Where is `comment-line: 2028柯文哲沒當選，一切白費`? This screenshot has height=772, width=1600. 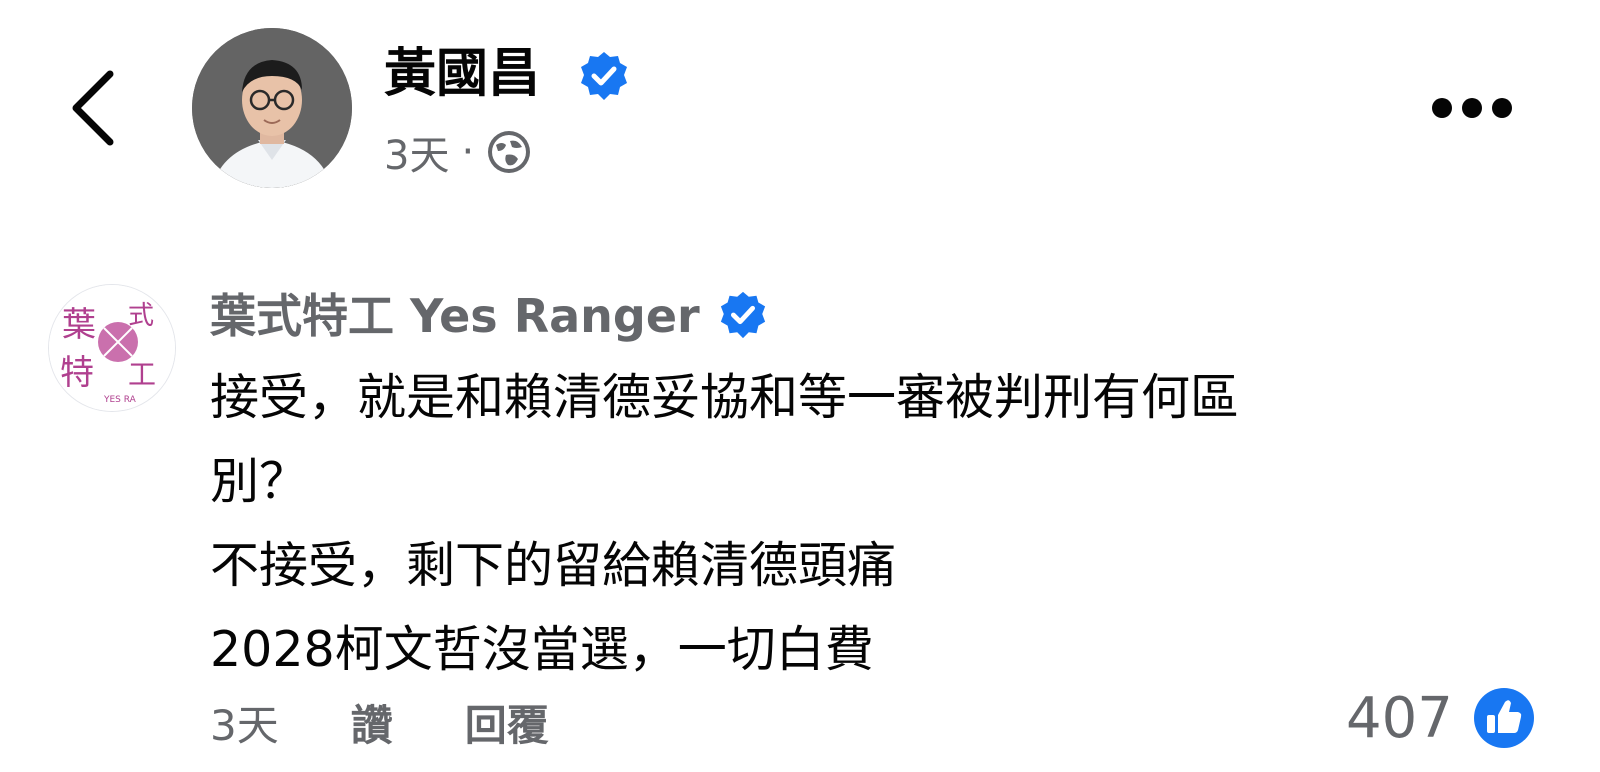
comment-line: 2028柯文哲沒當選，一切白費 is located at coordinates (542, 649).